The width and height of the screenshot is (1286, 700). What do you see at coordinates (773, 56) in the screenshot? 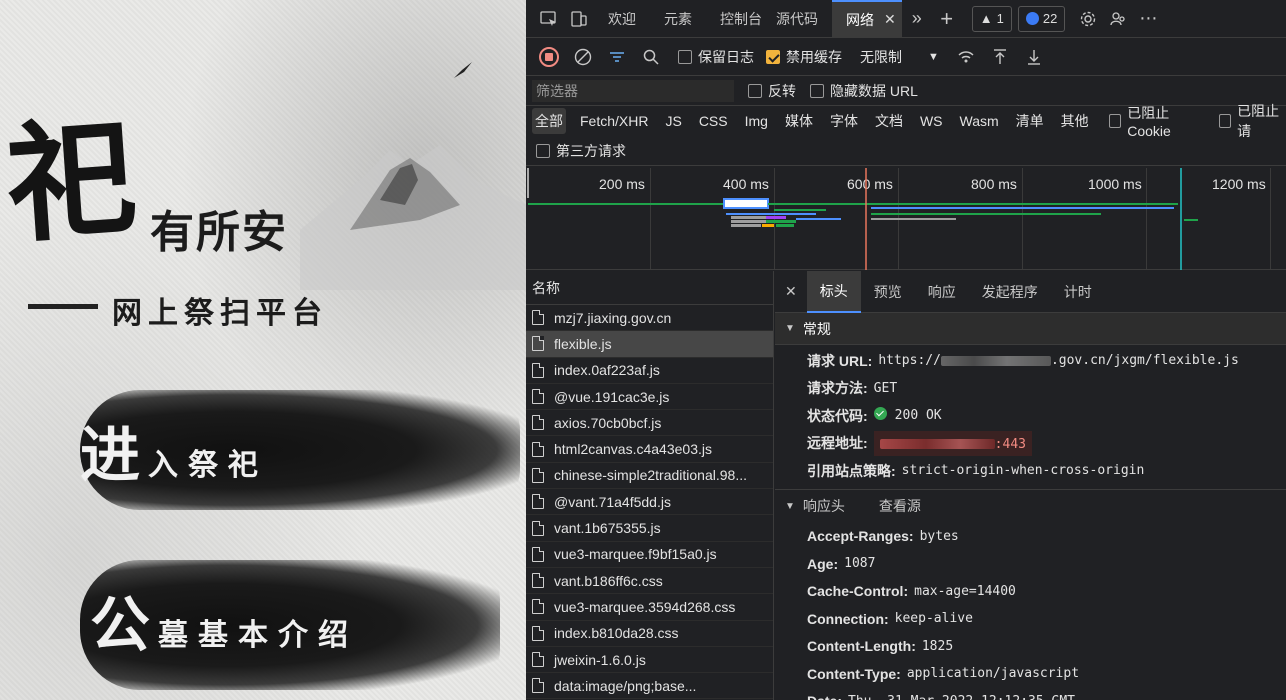
I see `checkbox-box-checked` at bounding box center [773, 56].